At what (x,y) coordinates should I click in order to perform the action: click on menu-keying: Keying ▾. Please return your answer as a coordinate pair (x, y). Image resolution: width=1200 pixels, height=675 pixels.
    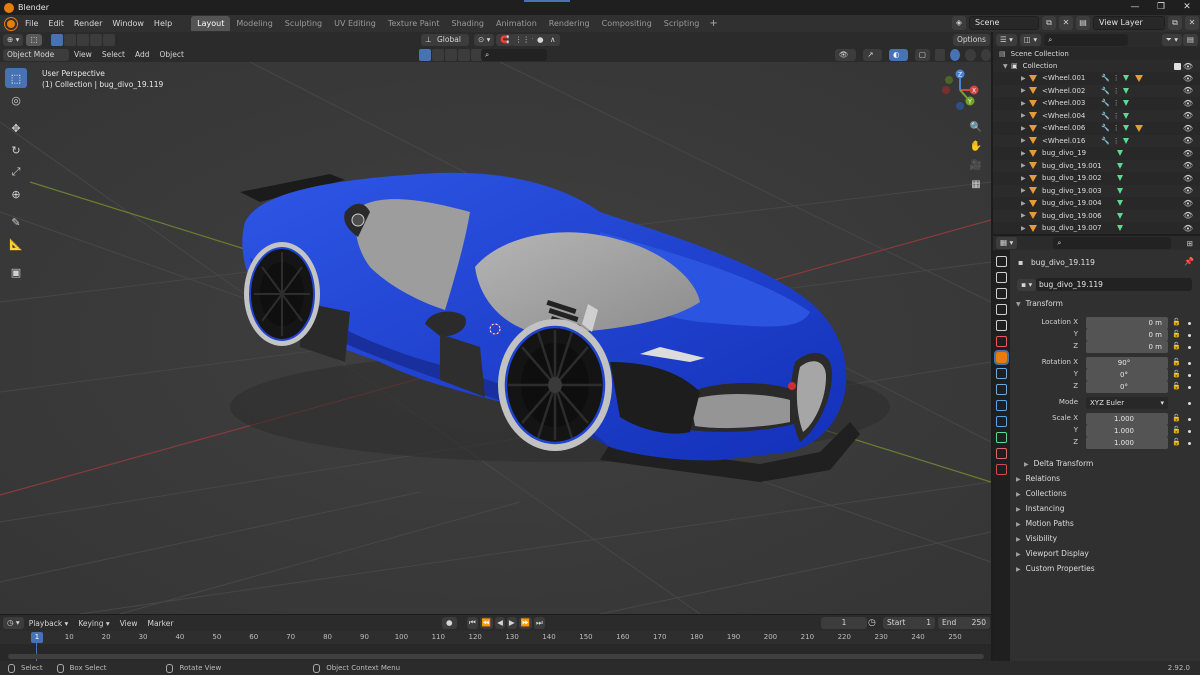
    Looking at the image, I should click on (93, 623).